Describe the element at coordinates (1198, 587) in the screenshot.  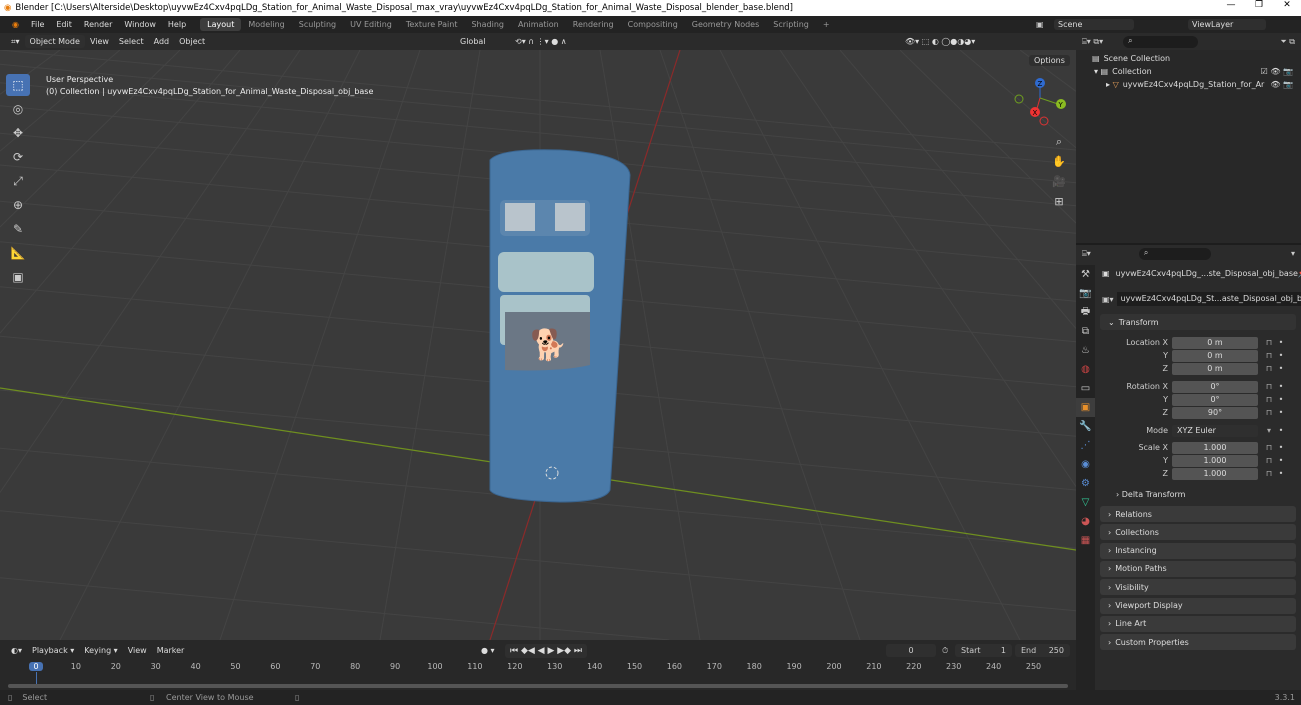
I see `panel-visibility: › Visibility` at that location.